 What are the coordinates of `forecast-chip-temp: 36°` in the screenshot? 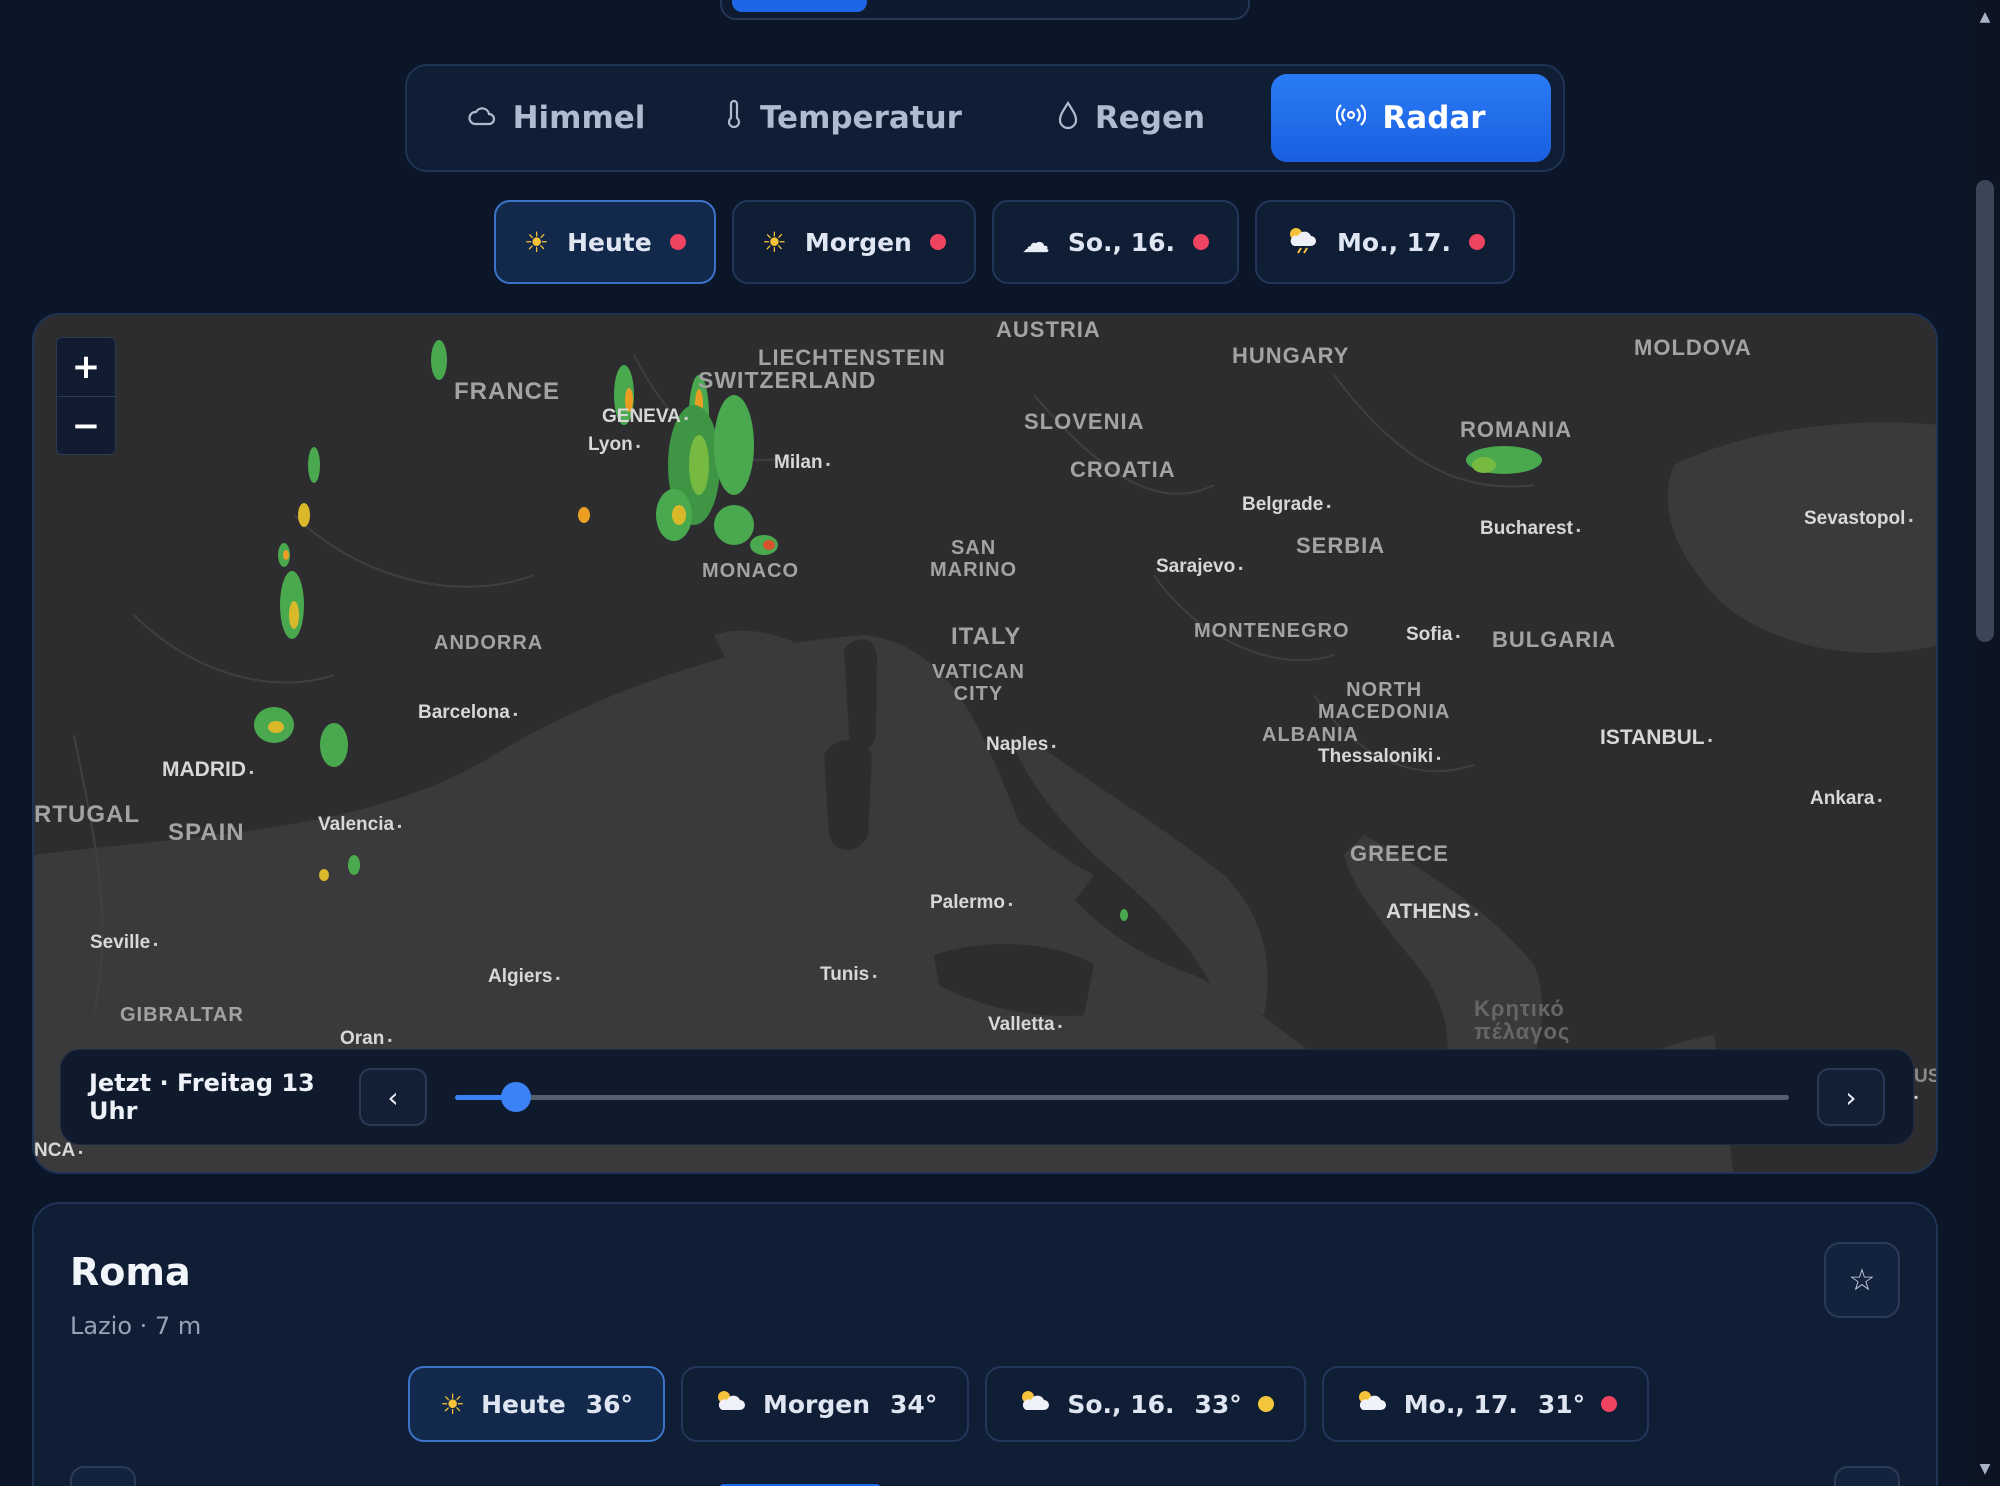 It's located at (609, 1404).